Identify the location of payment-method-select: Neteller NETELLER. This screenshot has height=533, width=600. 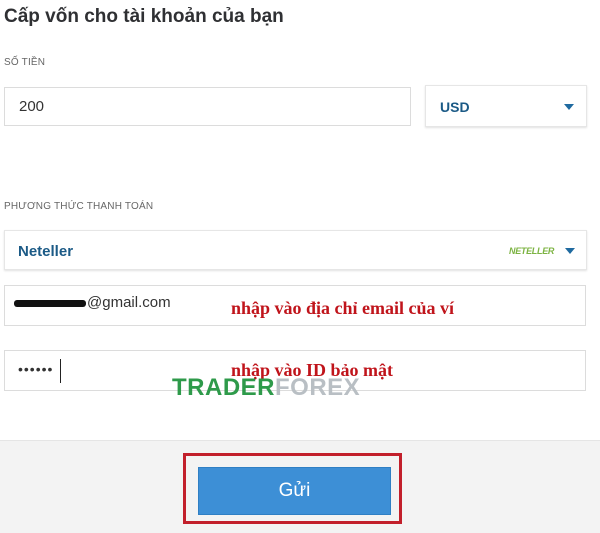
(295, 250).